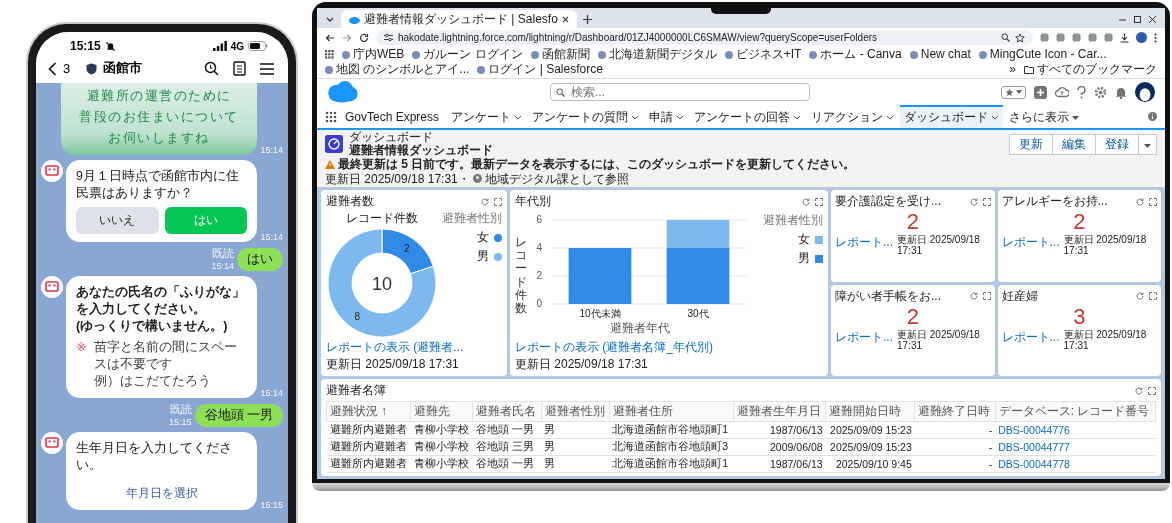  I want to click on nav-tab: リアクション, so click(853, 116).